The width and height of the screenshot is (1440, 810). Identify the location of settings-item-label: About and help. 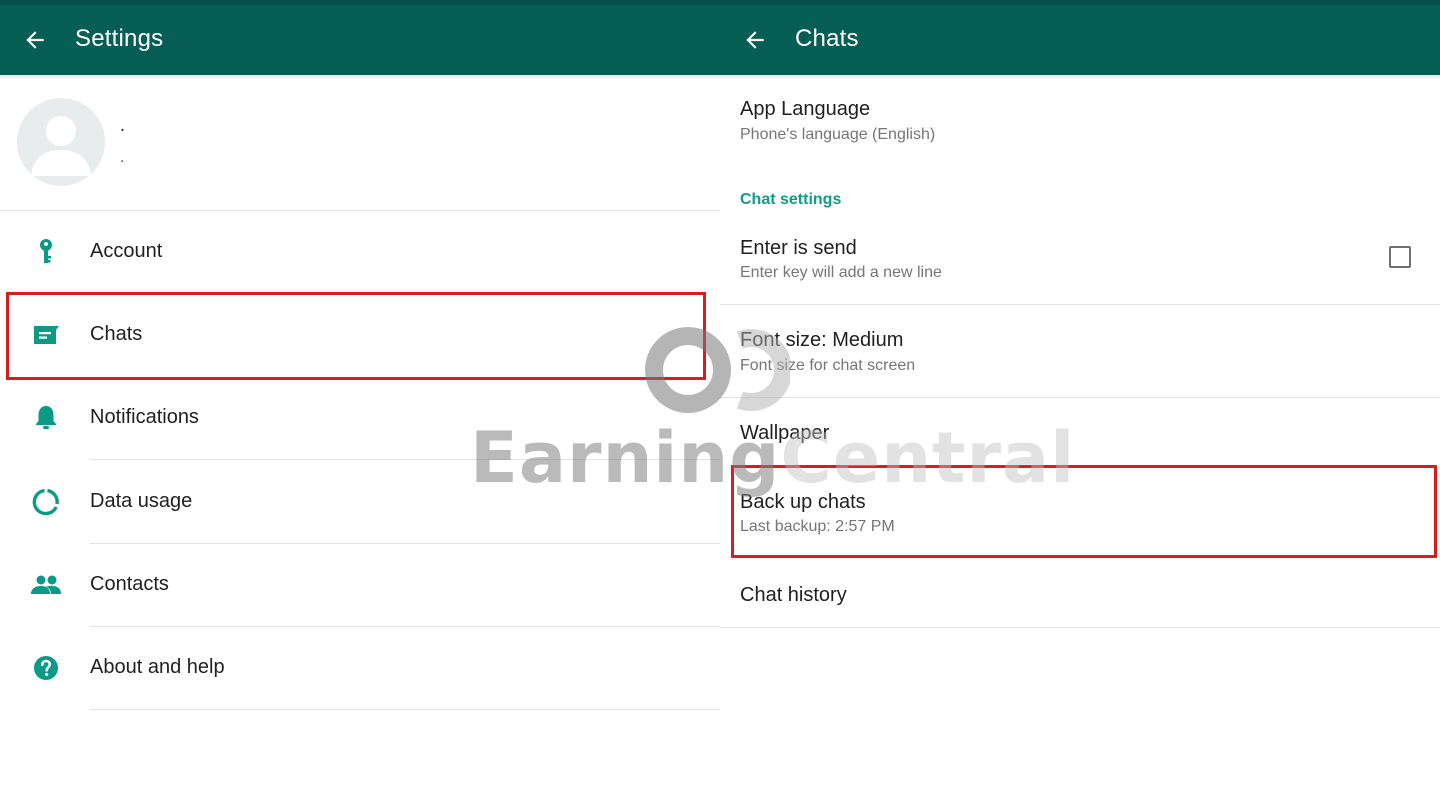
(157, 667).